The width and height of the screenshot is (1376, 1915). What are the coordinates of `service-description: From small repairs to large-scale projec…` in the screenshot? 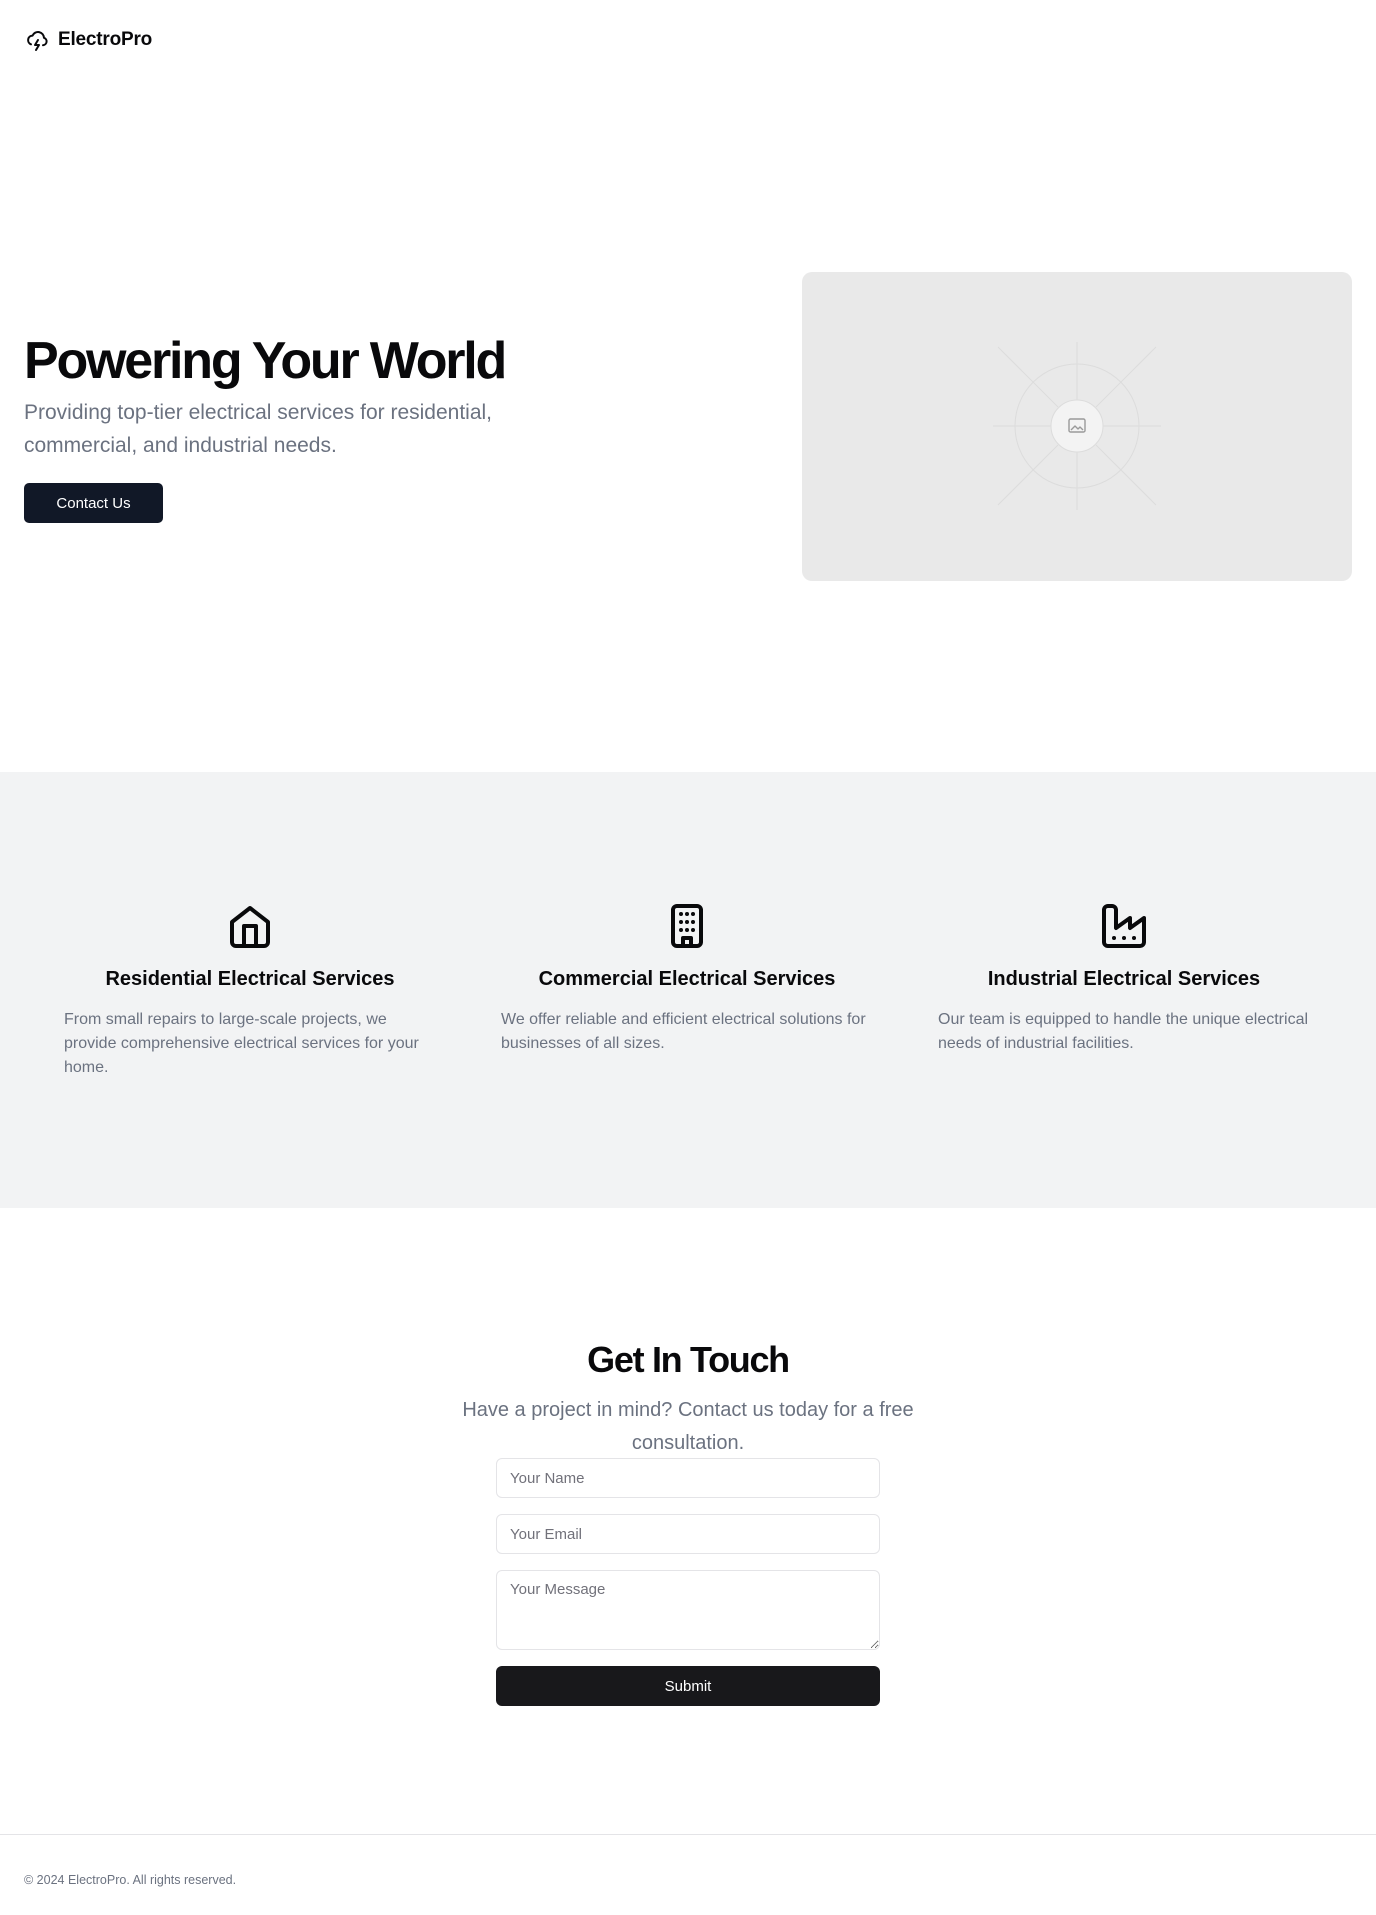 It's located at (241, 1043).